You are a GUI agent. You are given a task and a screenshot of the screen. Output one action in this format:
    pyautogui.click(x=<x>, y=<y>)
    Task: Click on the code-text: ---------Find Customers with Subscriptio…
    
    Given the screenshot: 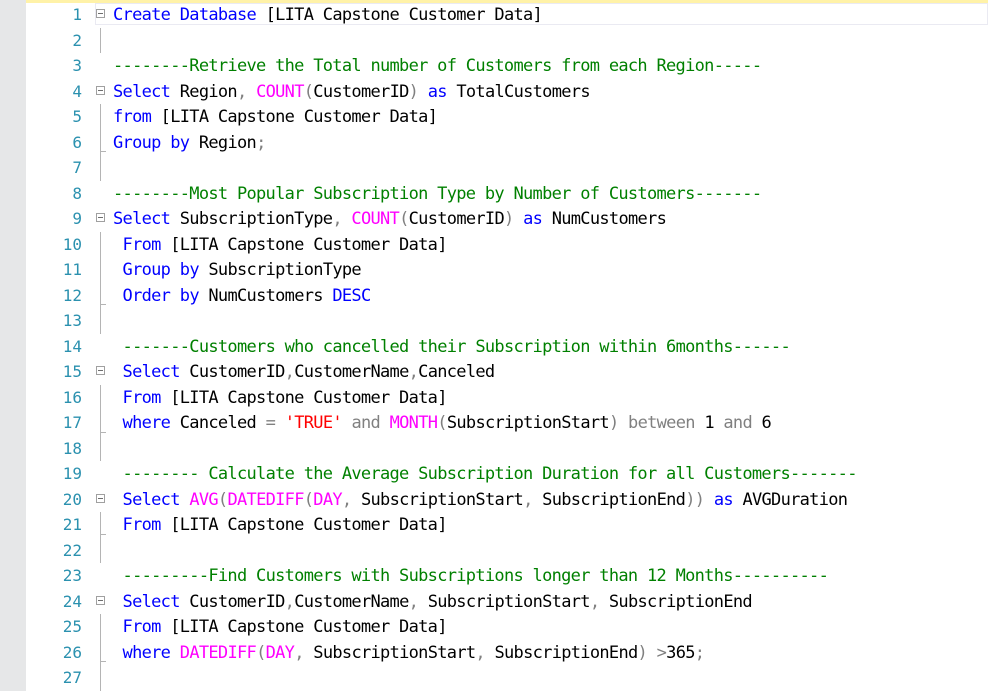 What is the action you would take?
    pyautogui.click(x=471, y=576)
    